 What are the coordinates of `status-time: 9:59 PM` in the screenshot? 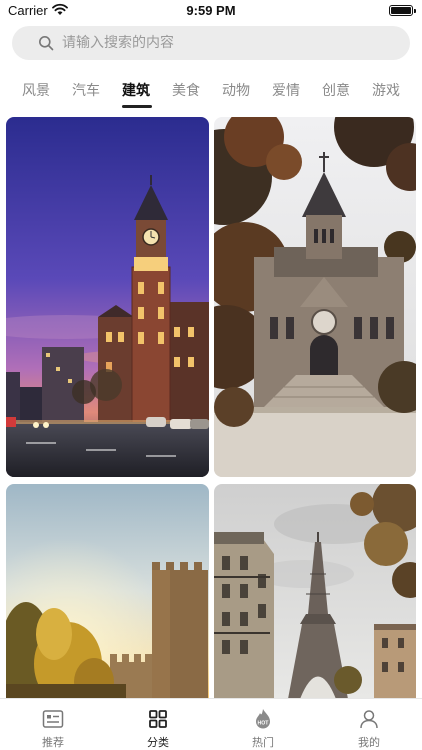 It's located at (211, 10).